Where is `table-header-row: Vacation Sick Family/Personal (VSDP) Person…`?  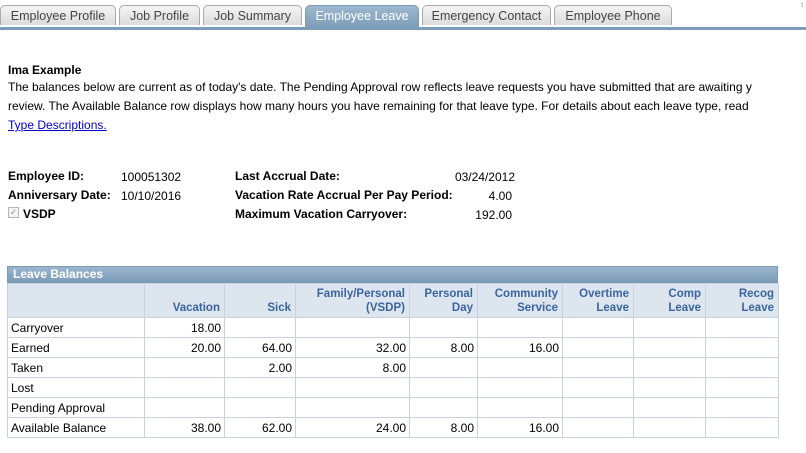
table-header-row: Vacation Sick Family/Personal (VSDP) Person… is located at coordinates (393, 300).